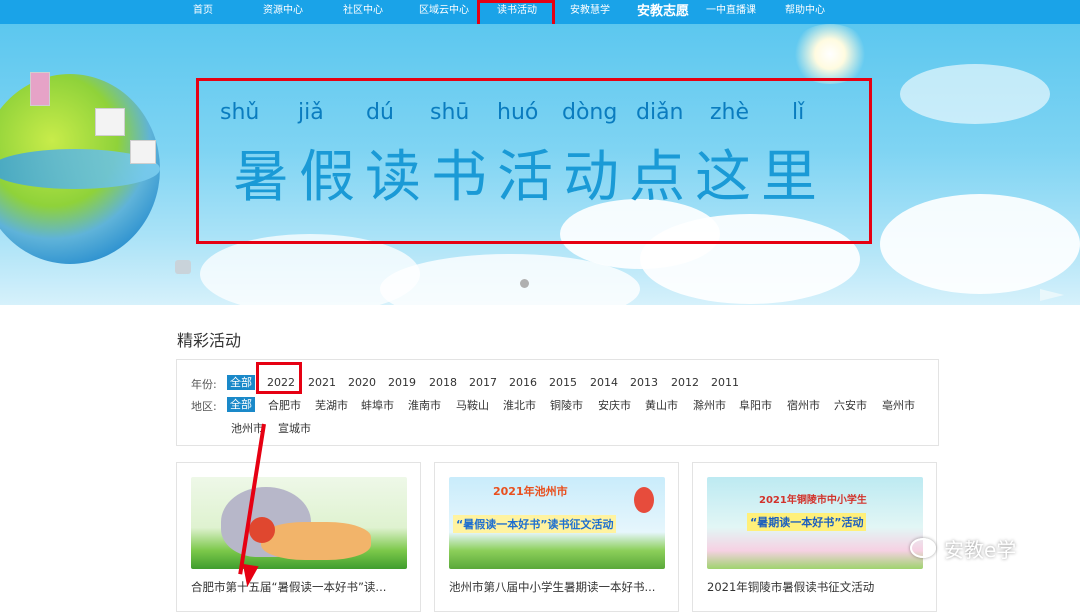  Describe the element at coordinates (209, 340) in the screenshot. I see `section-title: 精彩活动` at that location.